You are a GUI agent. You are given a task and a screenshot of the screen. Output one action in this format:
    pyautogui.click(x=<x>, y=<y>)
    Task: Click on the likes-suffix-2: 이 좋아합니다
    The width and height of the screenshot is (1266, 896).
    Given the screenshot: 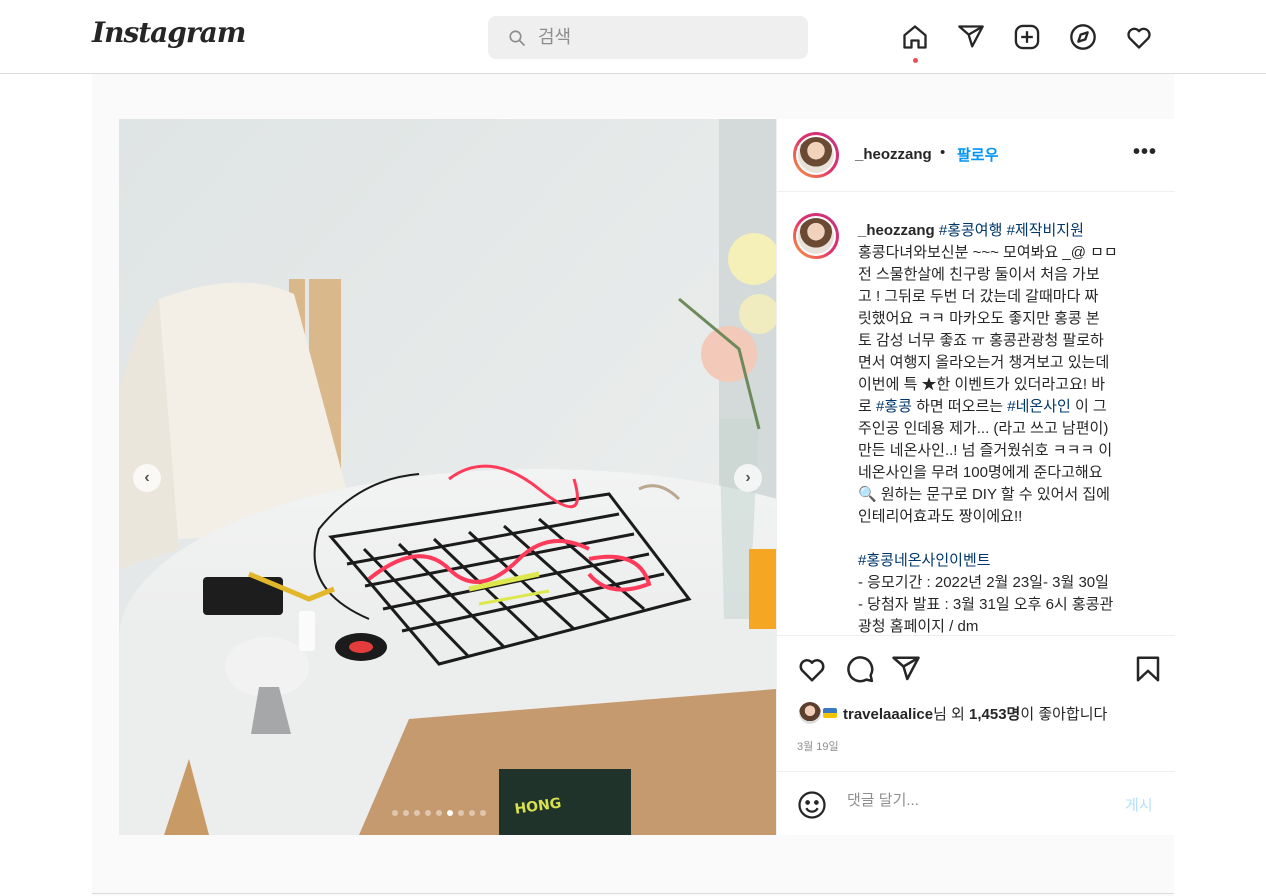 What is the action you would take?
    pyautogui.click(x=1064, y=714)
    